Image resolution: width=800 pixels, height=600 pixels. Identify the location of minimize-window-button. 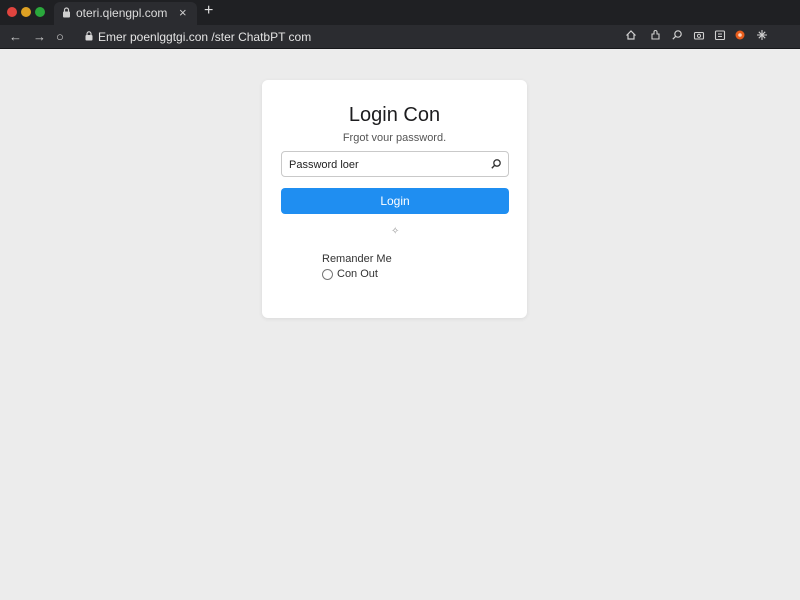
(26, 12).